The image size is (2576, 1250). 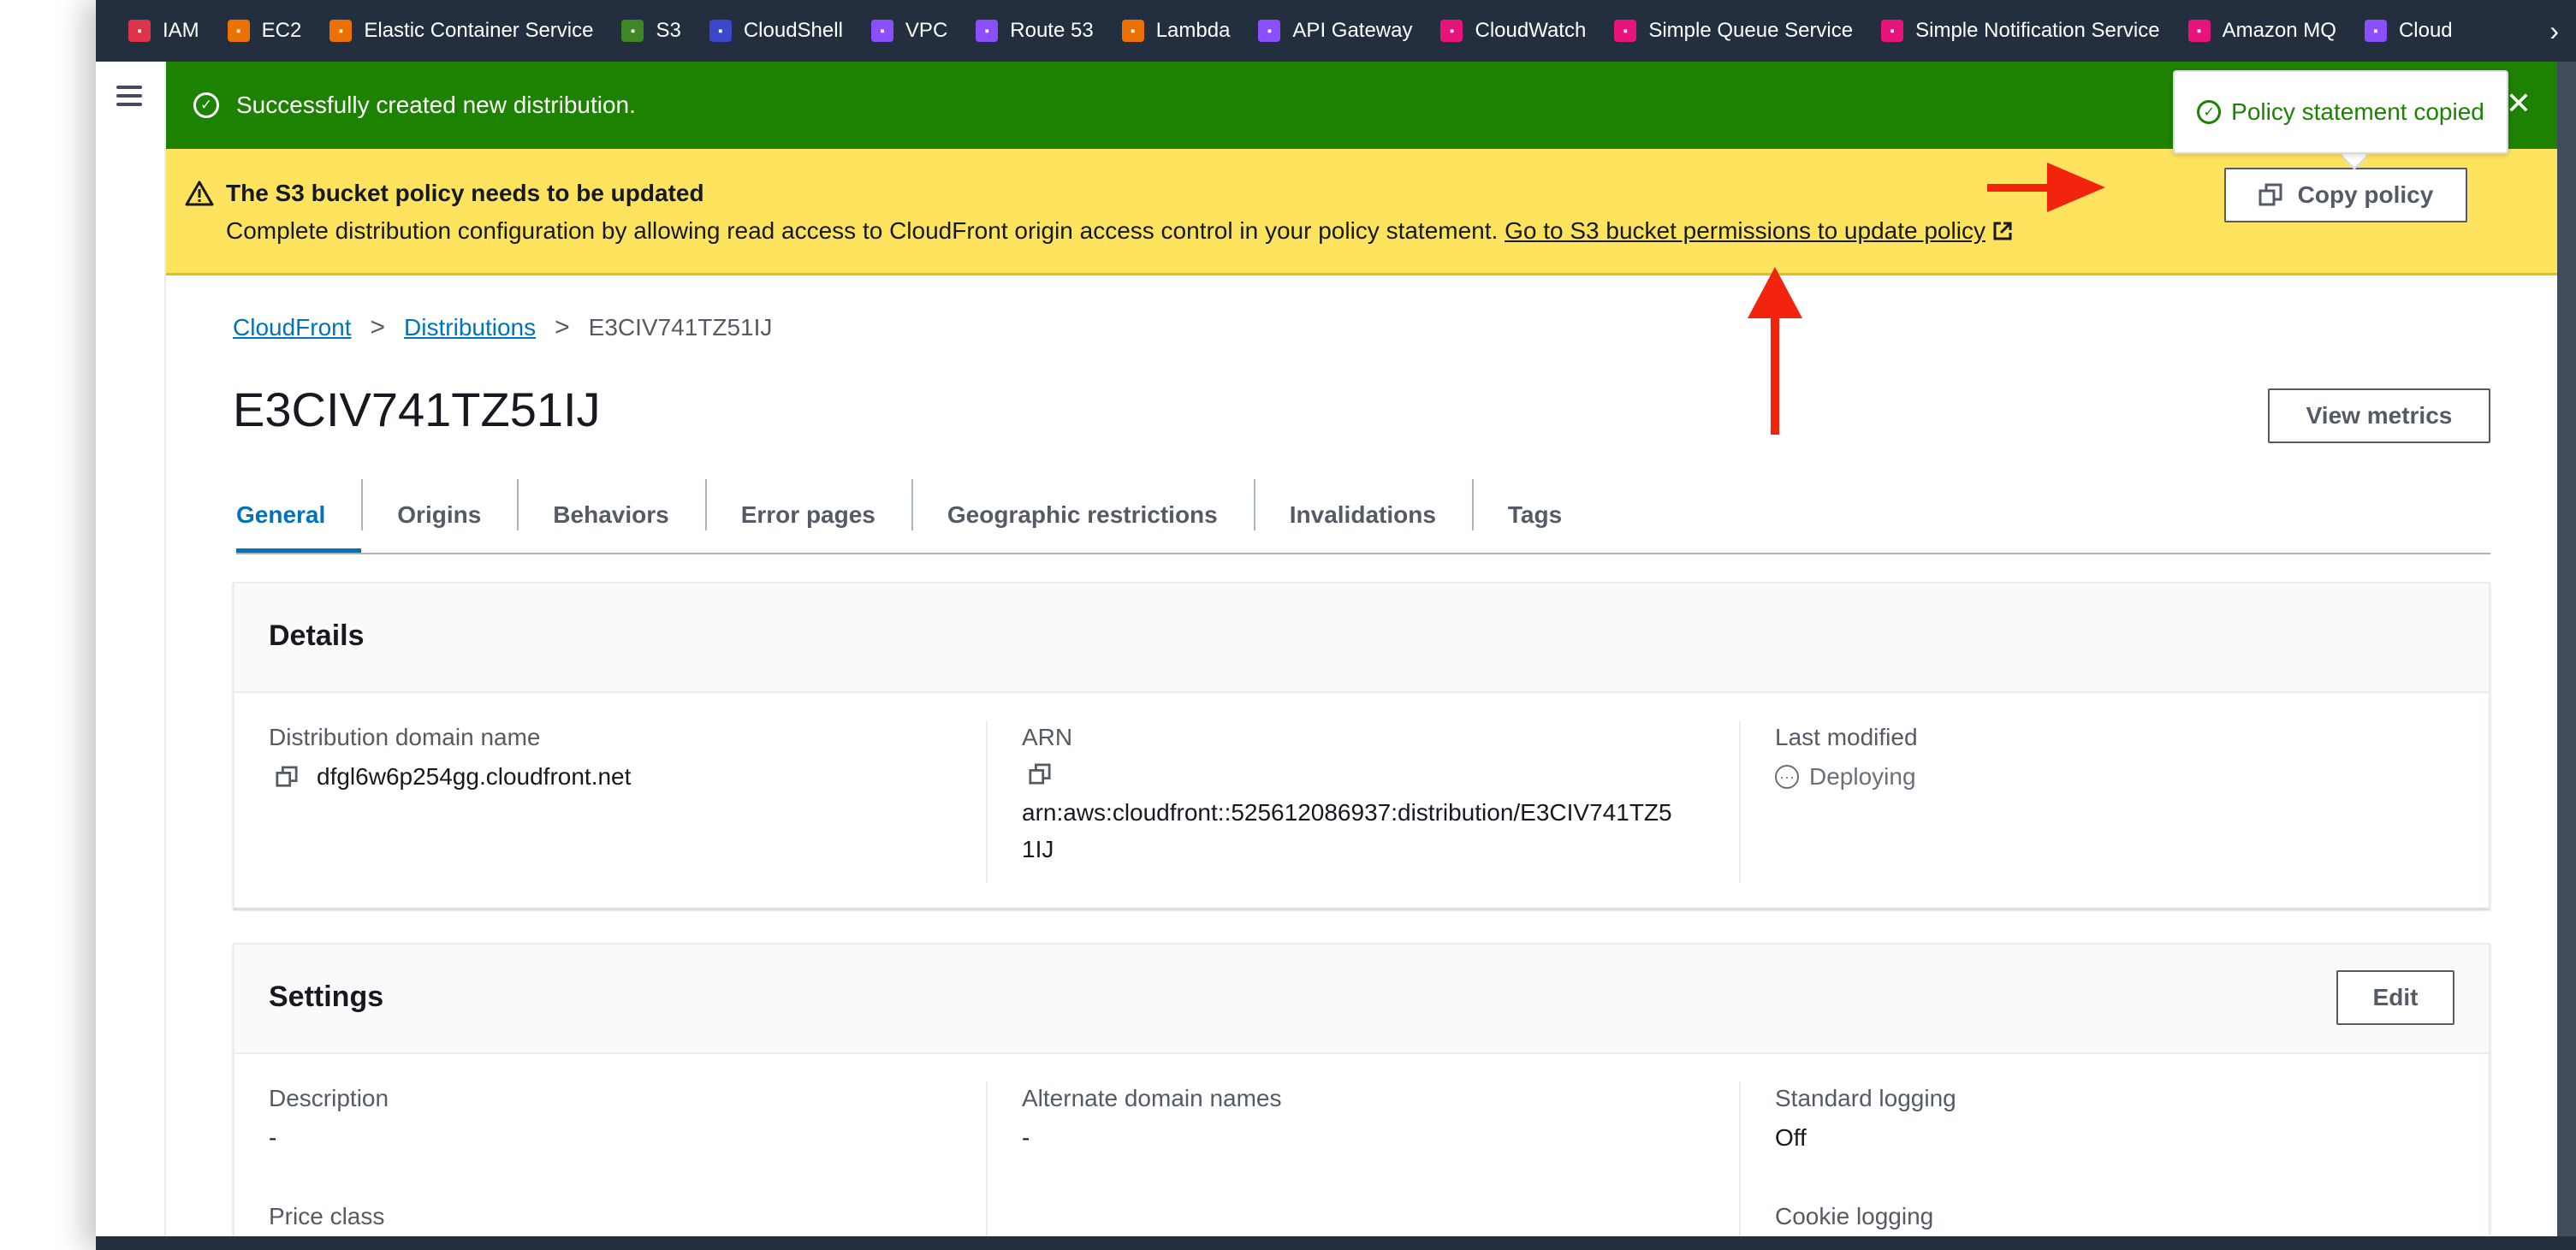 What do you see at coordinates (1082, 515) in the screenshot?
I see `tab-geographic-restrictions: Geographic restrictions` at bounding box center [1082, 515].